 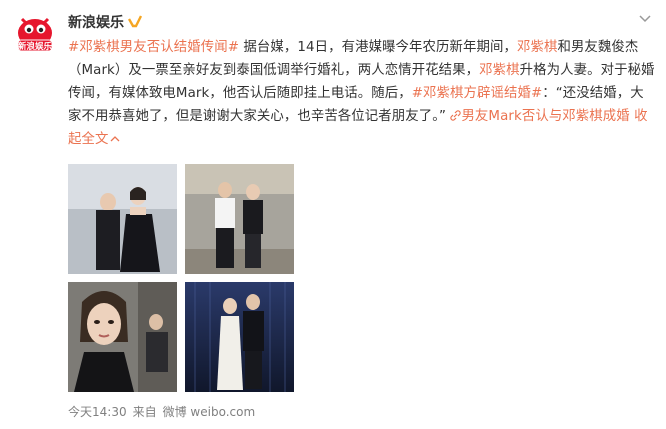 What do you see at coordinates (35, 46) in the screenshot?
I see `avatar-text: 新浪娱乐` at bounding box center [35, 46].